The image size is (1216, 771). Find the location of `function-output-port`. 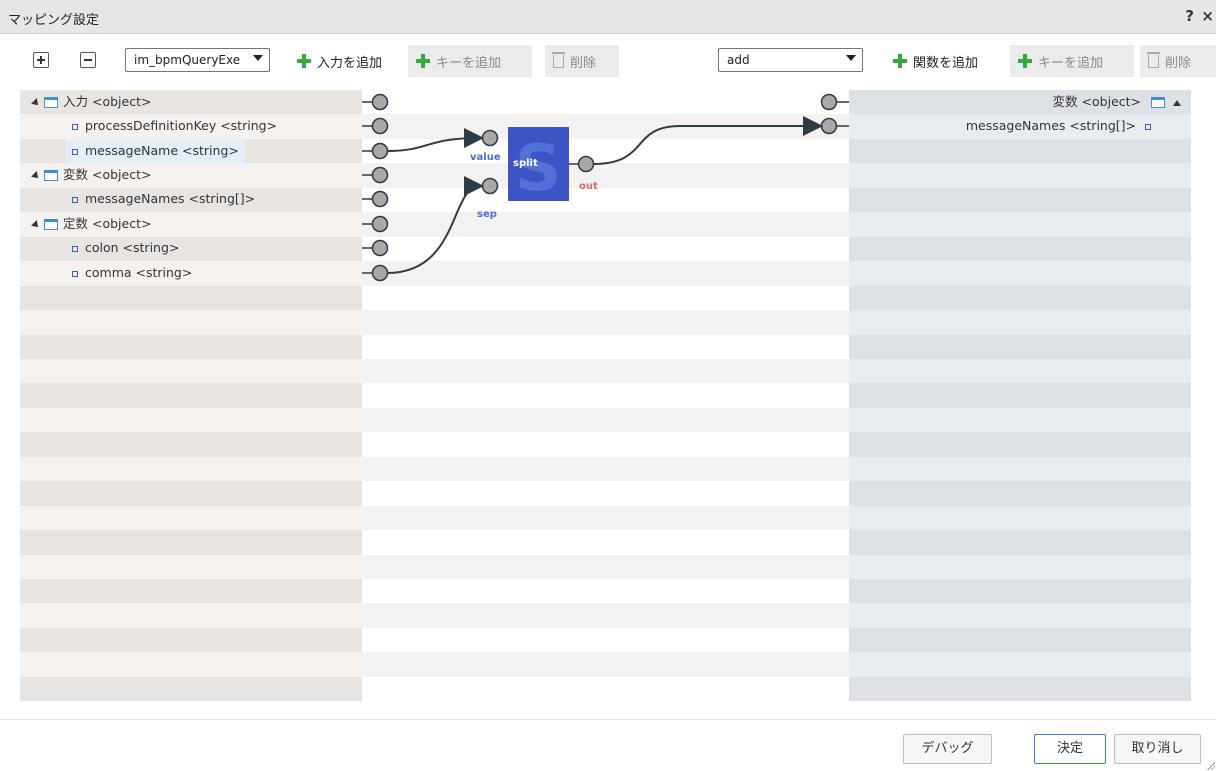

function-output-port is located at coordinates (586, 164).